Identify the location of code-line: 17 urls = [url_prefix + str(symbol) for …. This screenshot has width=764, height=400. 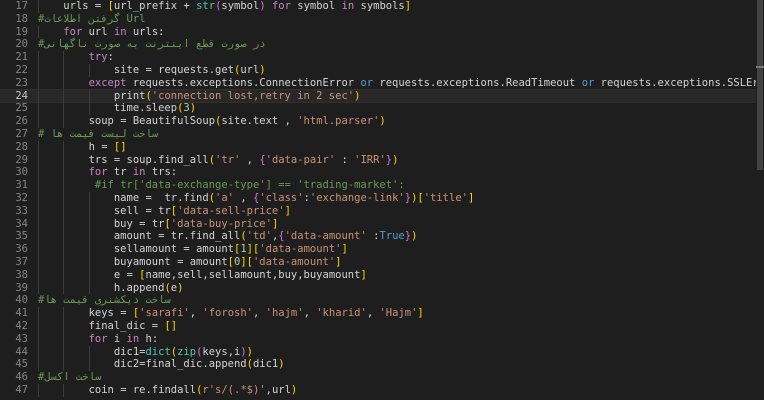
(378, 6).